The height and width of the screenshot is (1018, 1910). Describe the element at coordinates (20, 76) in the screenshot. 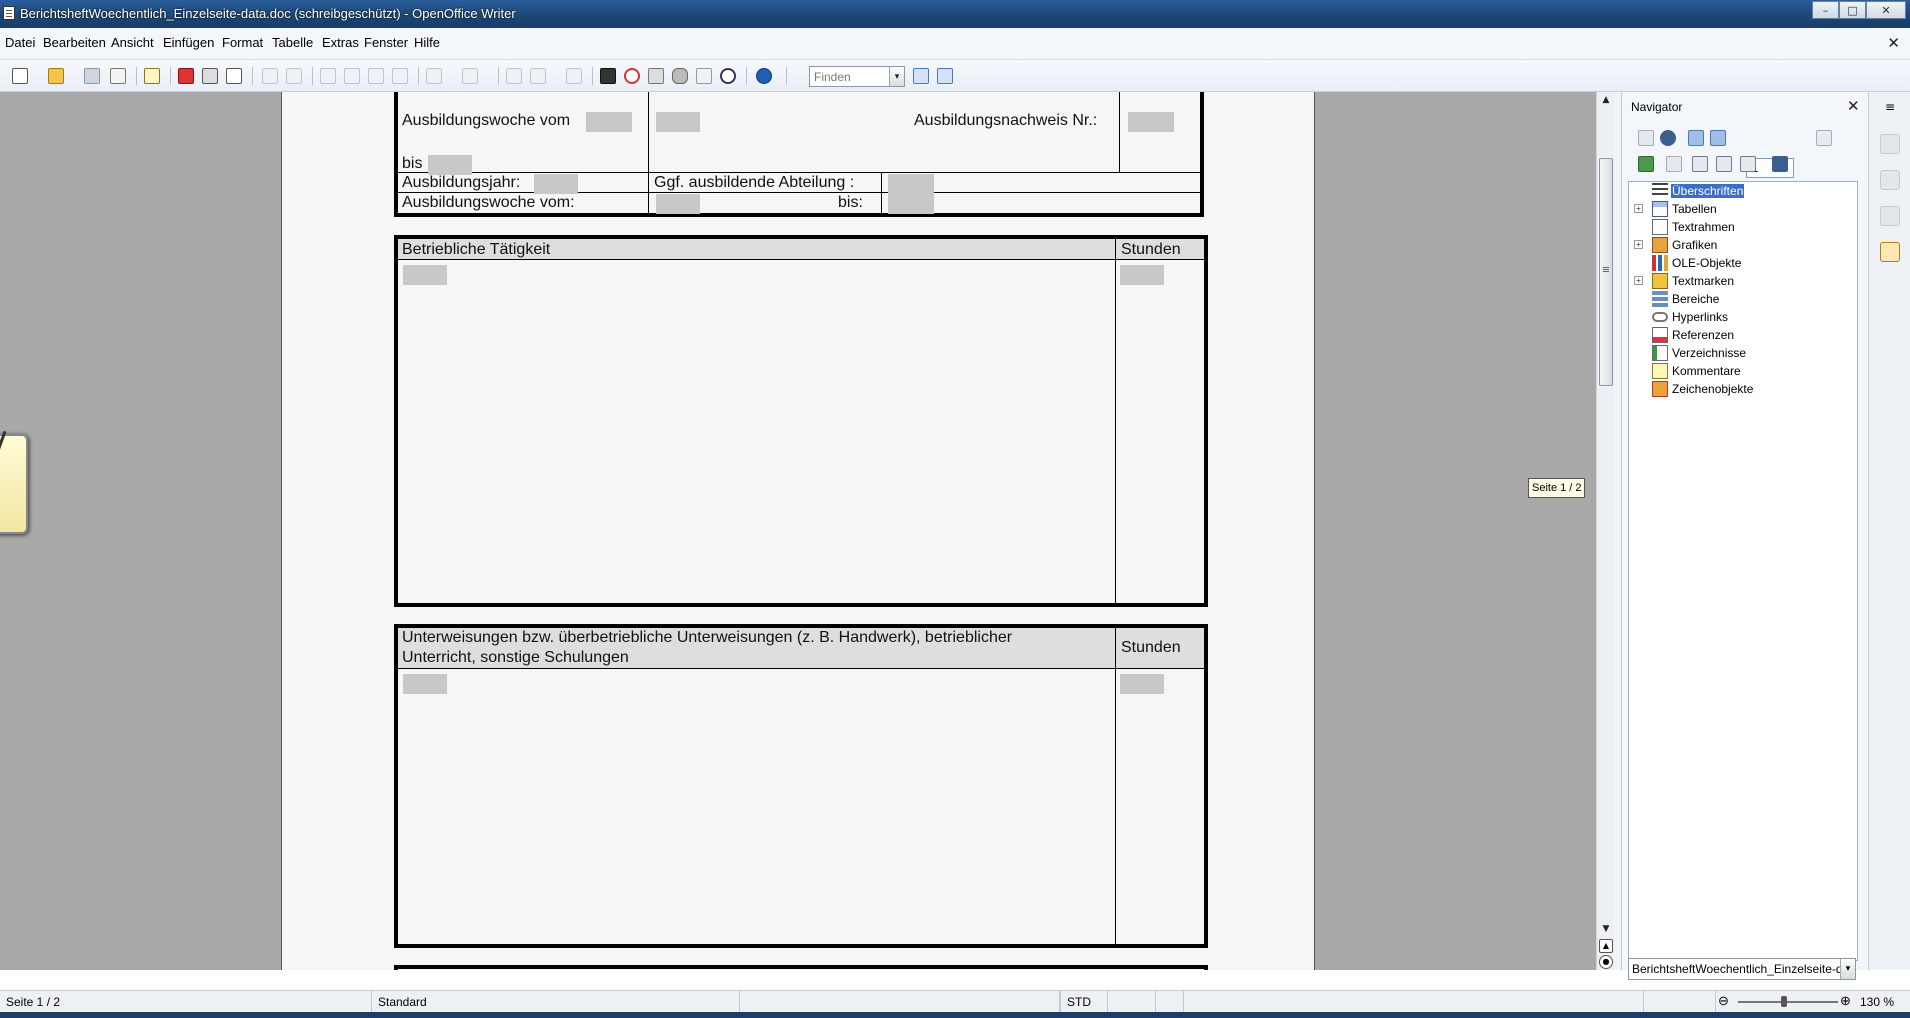

I see `new-icon` at that location.